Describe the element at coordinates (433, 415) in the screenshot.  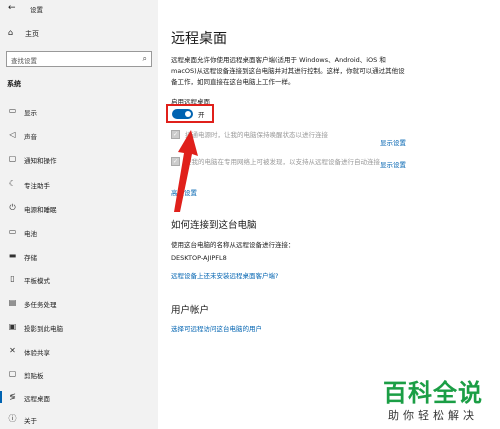
I see `watermark-sub: 助你轻松解决` at that location.